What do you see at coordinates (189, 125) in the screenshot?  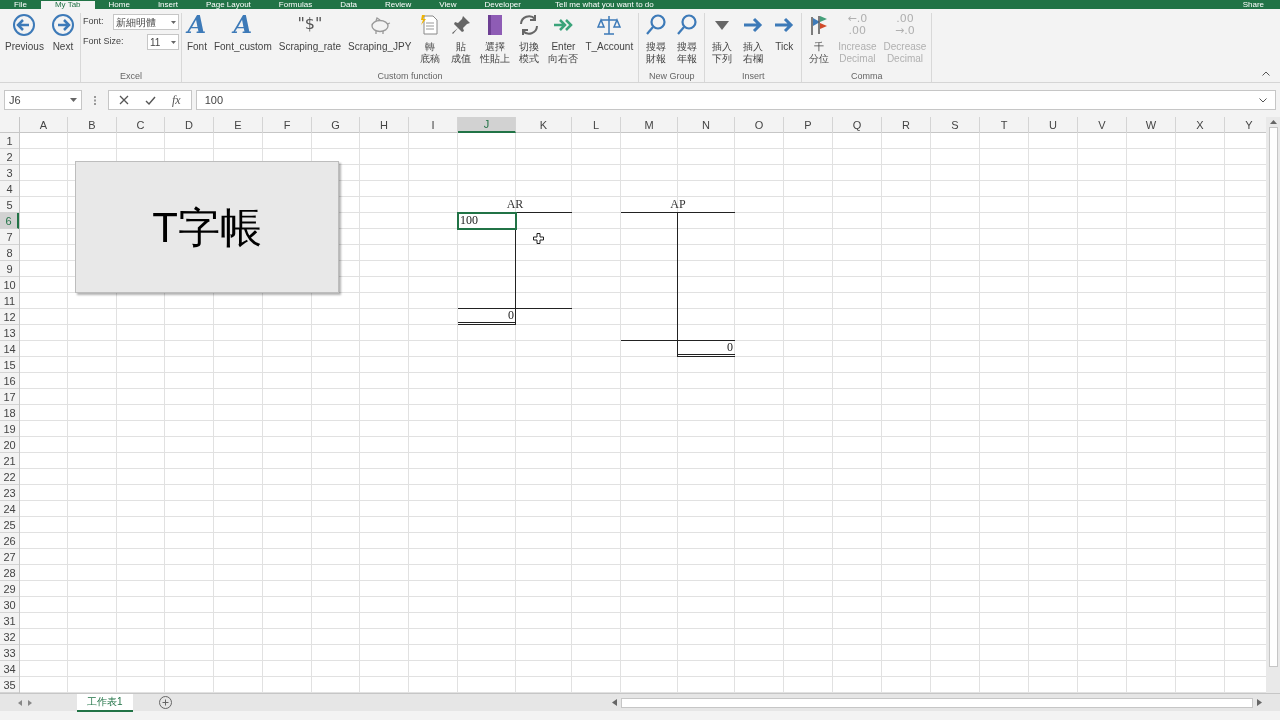 I see `column-header: D` at bounding box center [189, 125].